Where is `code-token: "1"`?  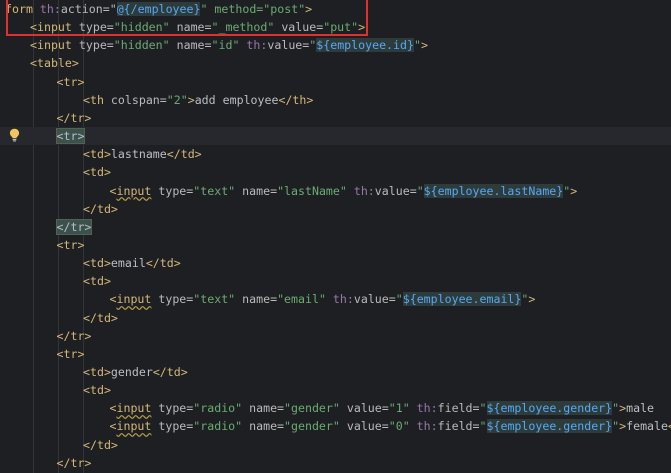 code-token: "1" is located at coordinates (402, 408).